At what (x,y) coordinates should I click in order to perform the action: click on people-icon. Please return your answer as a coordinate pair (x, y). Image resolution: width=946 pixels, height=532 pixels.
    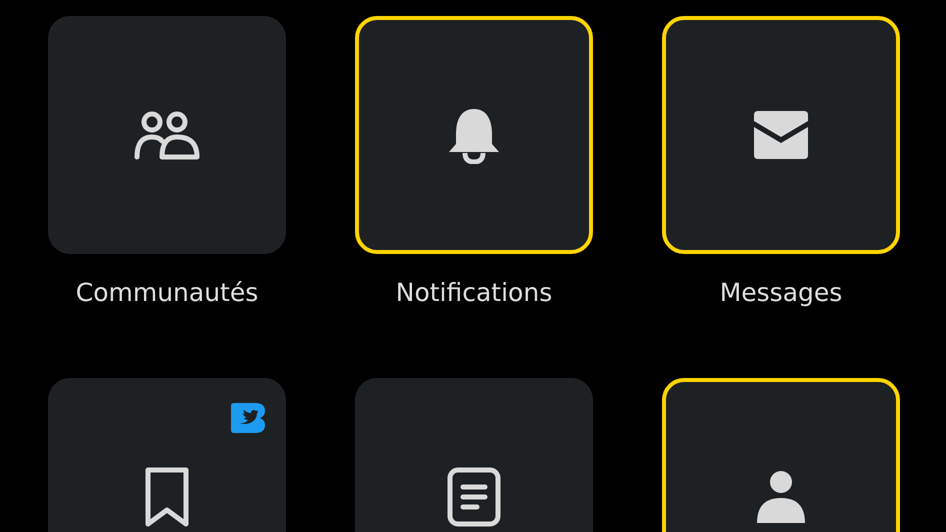
    Looking at the image, I should click on (167, 135).